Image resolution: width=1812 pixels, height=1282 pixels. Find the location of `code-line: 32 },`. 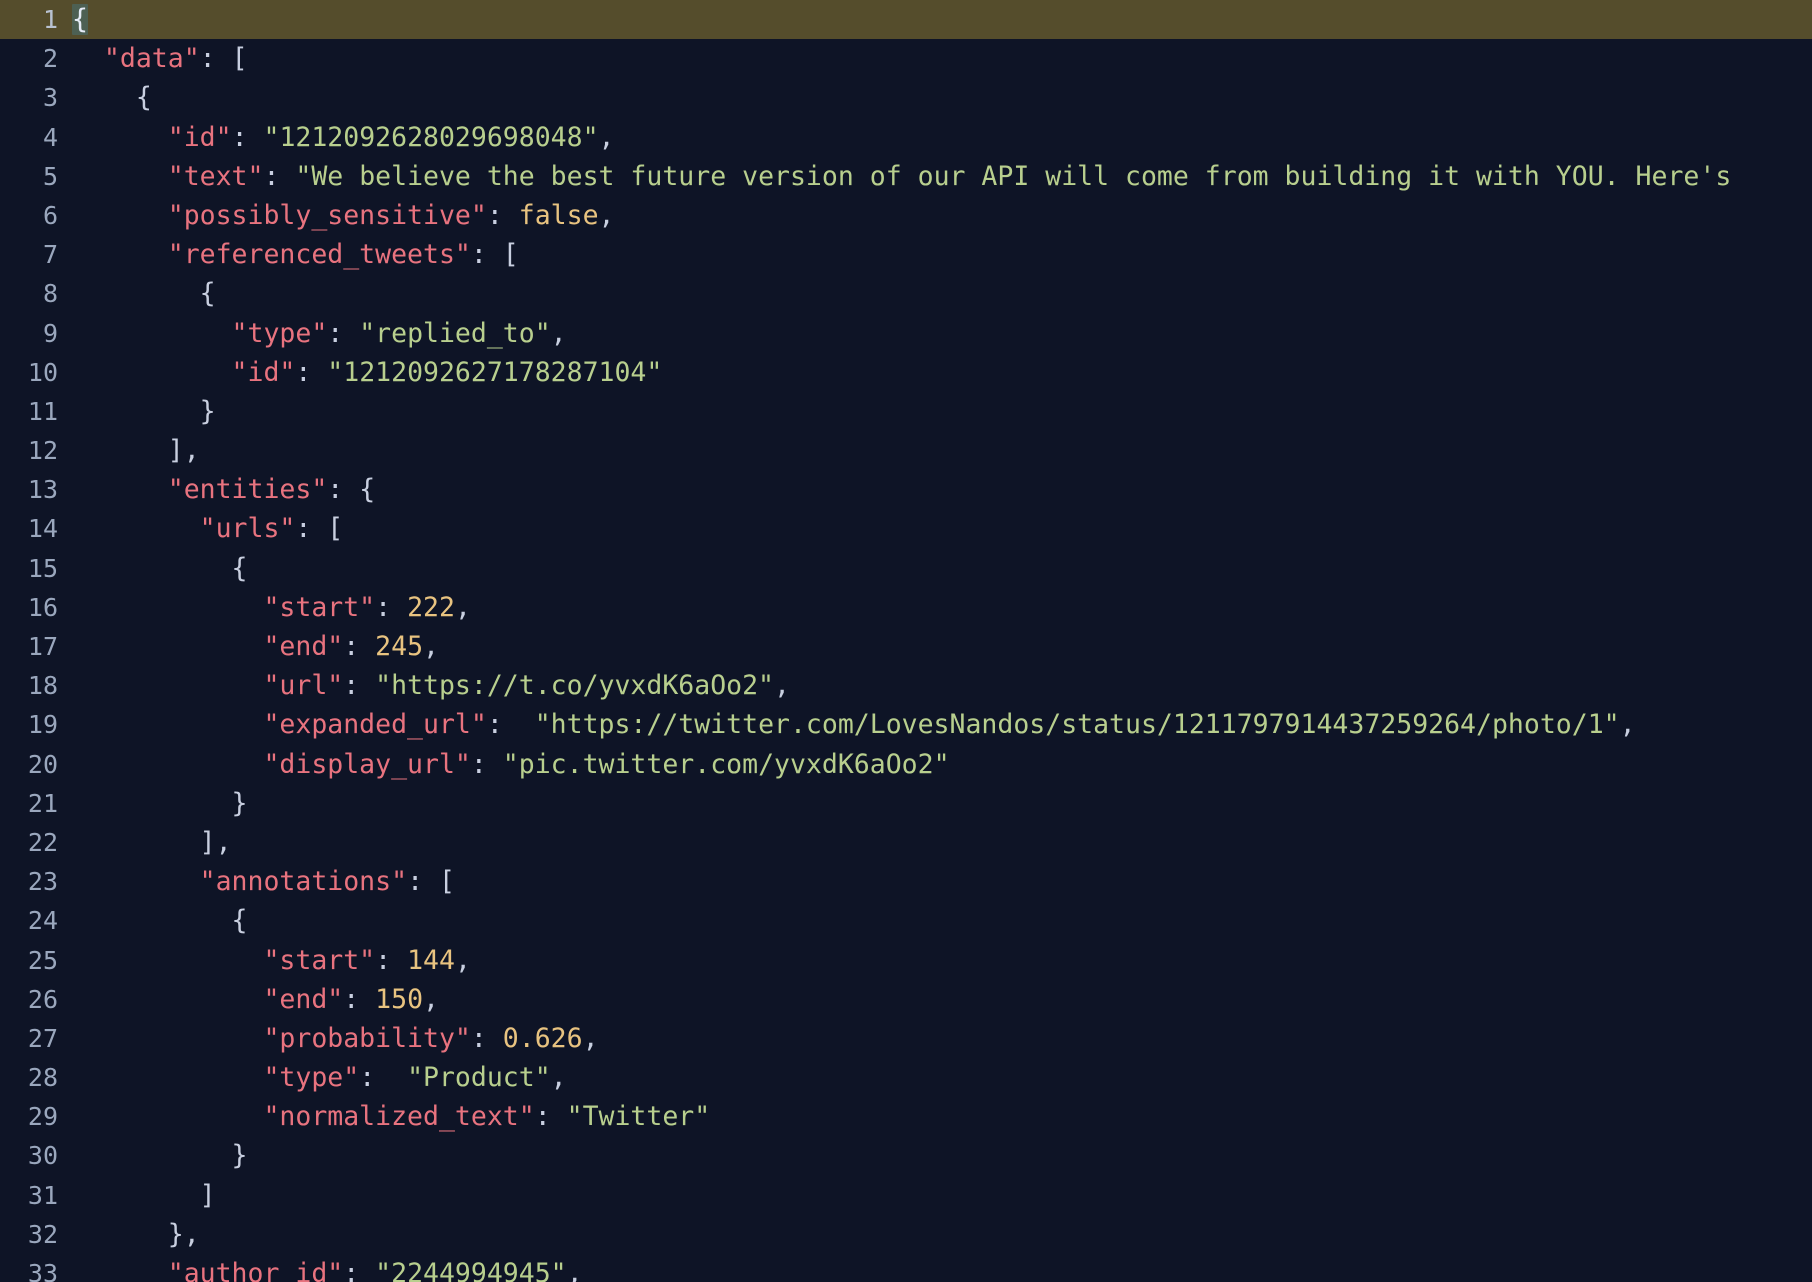

code-line: 32 }, is located at coordinates (906, 1234).